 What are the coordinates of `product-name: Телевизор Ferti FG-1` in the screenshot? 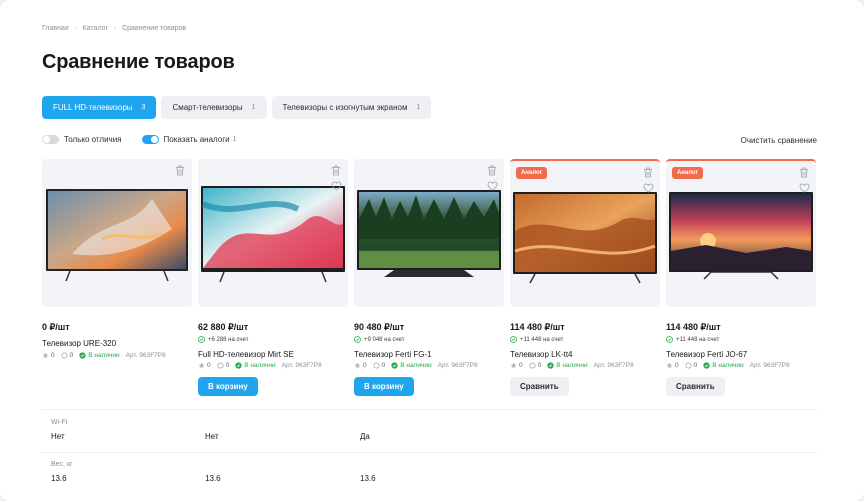 It's located at (393, 354).